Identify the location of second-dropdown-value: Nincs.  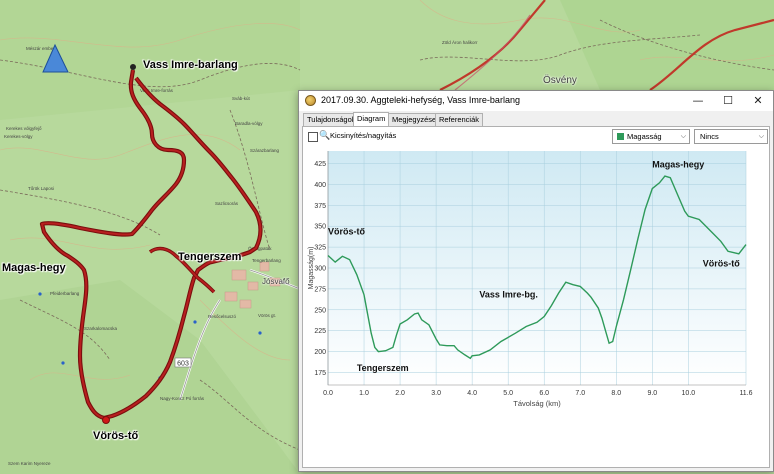
(709, 136).